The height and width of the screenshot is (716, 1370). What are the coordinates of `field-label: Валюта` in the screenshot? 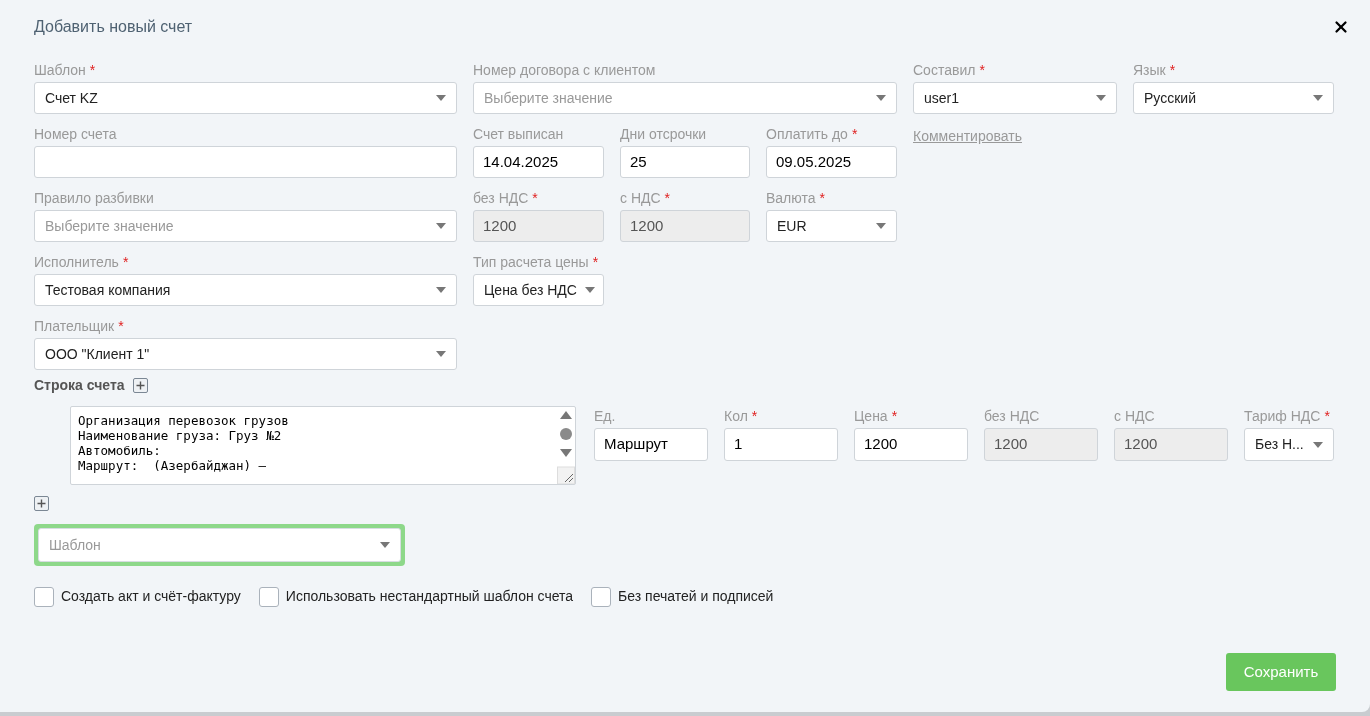 It's located at (791, 198).